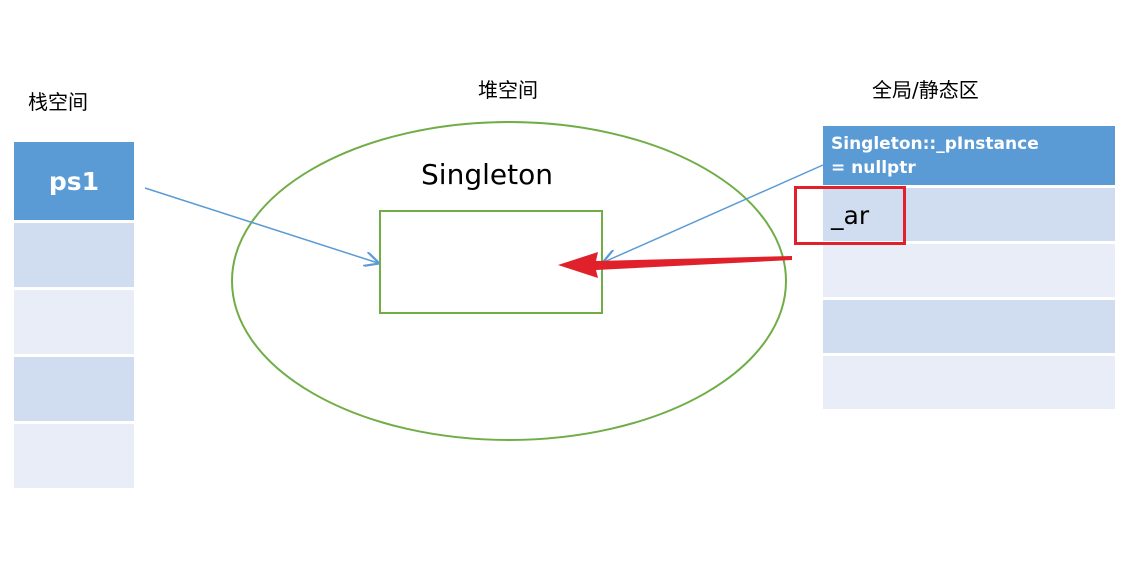 This screenshot has height=585, width=1123. What do you see at coordinates (675, 265) in the screenshot?
I see `ar-red-arrow` at bounding box center [675, 265].